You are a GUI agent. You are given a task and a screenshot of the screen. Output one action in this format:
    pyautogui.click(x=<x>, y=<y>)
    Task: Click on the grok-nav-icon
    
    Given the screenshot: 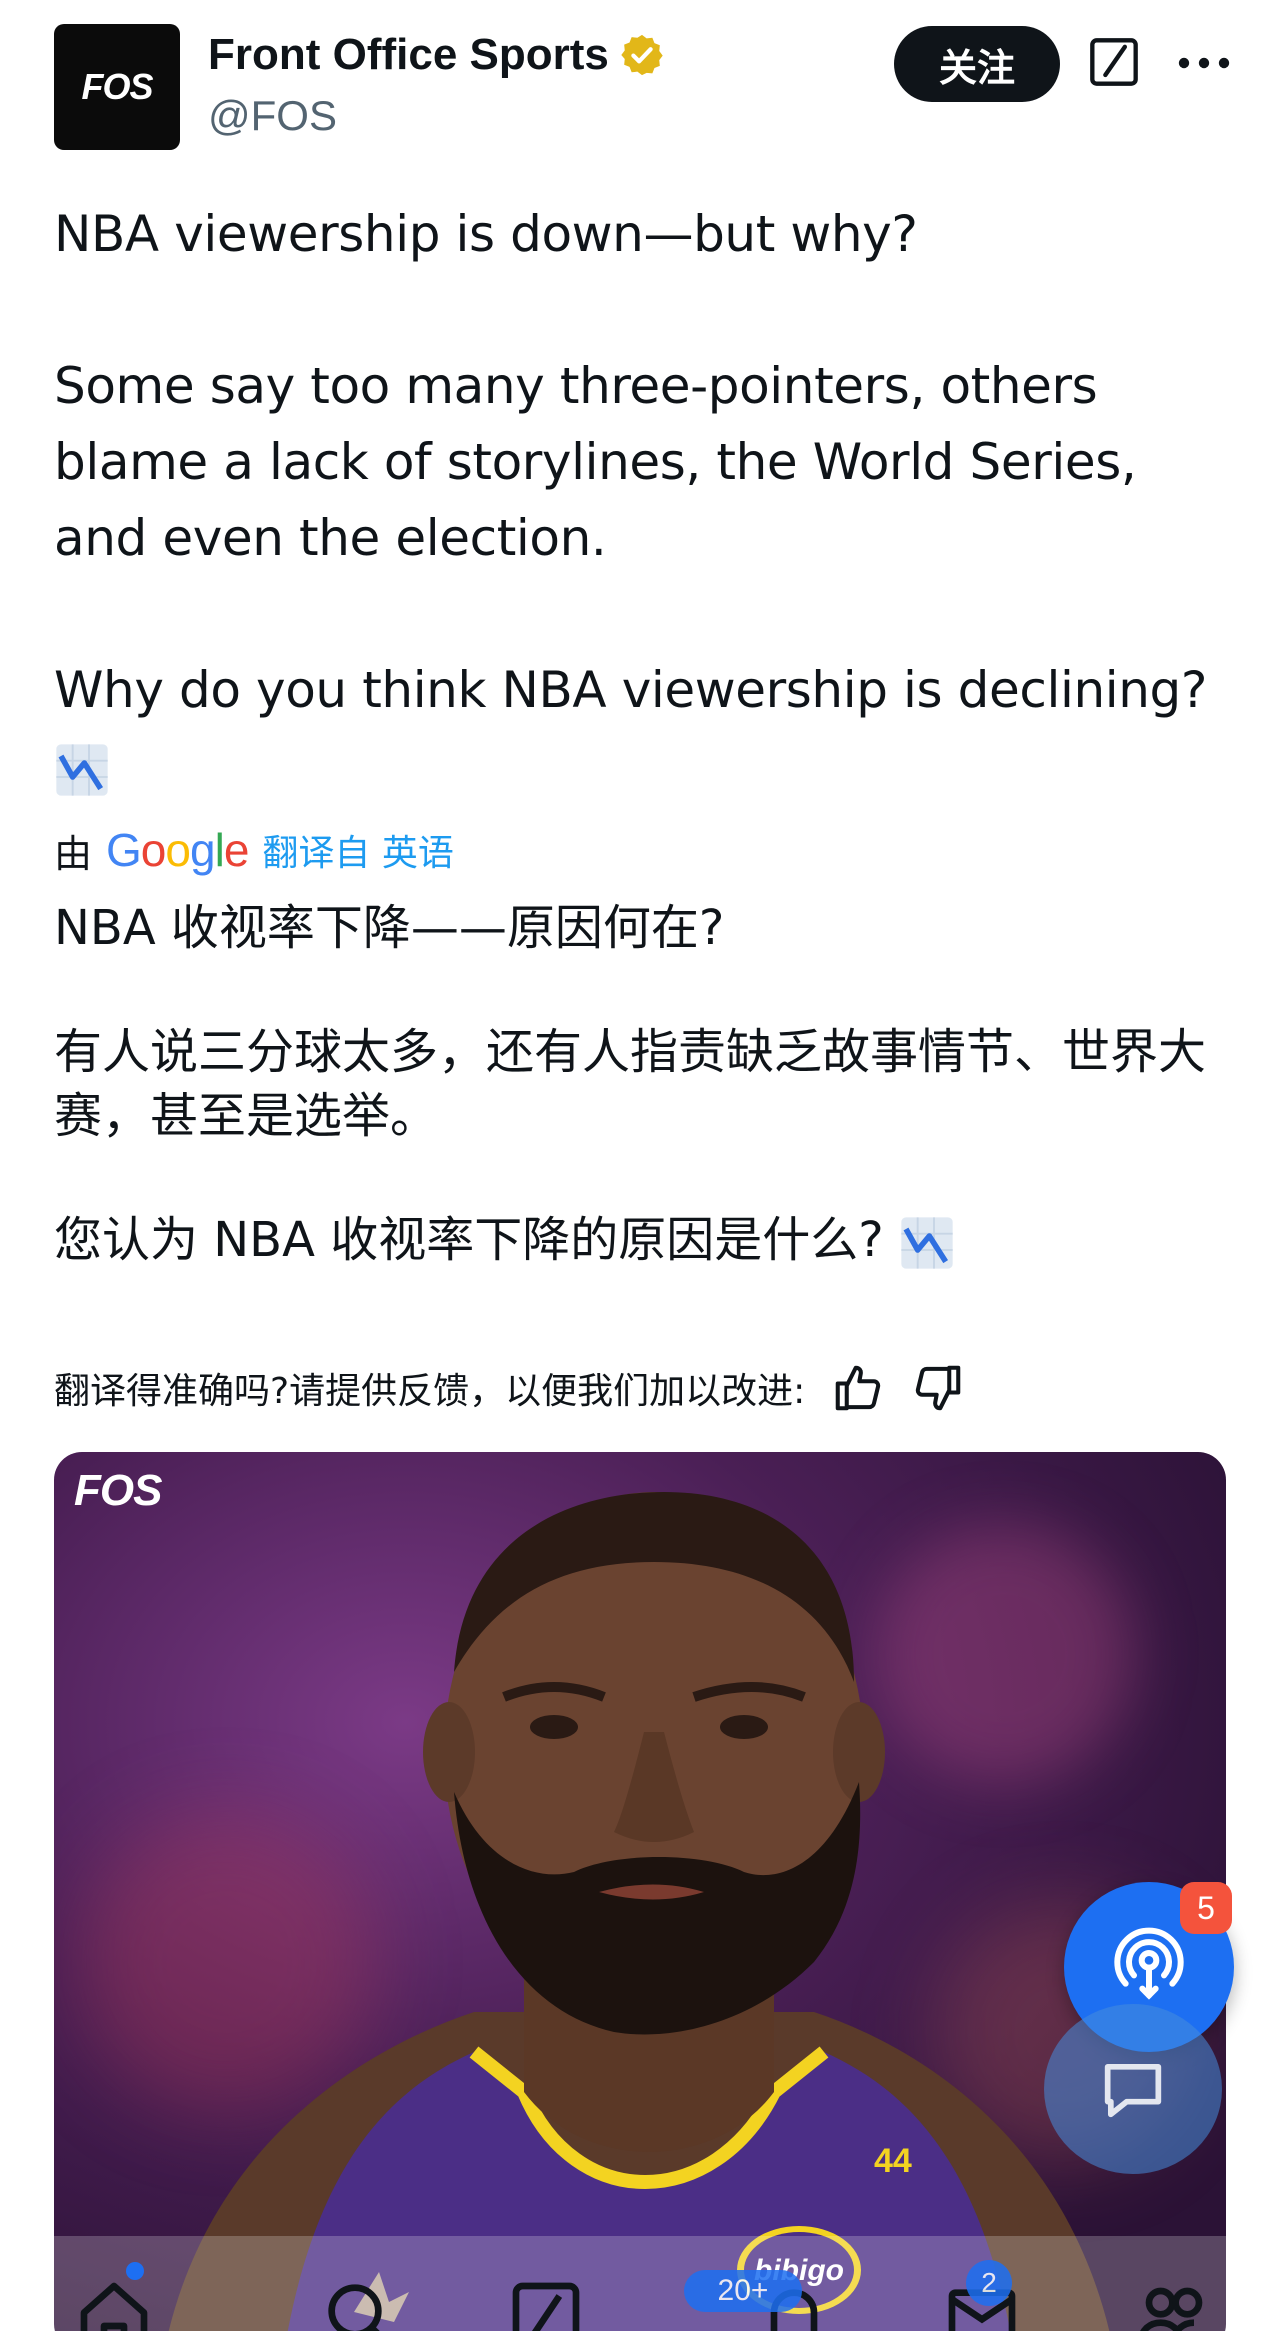 What is the action you would take?
    pyautogui.click(x=546, y=2303)
    